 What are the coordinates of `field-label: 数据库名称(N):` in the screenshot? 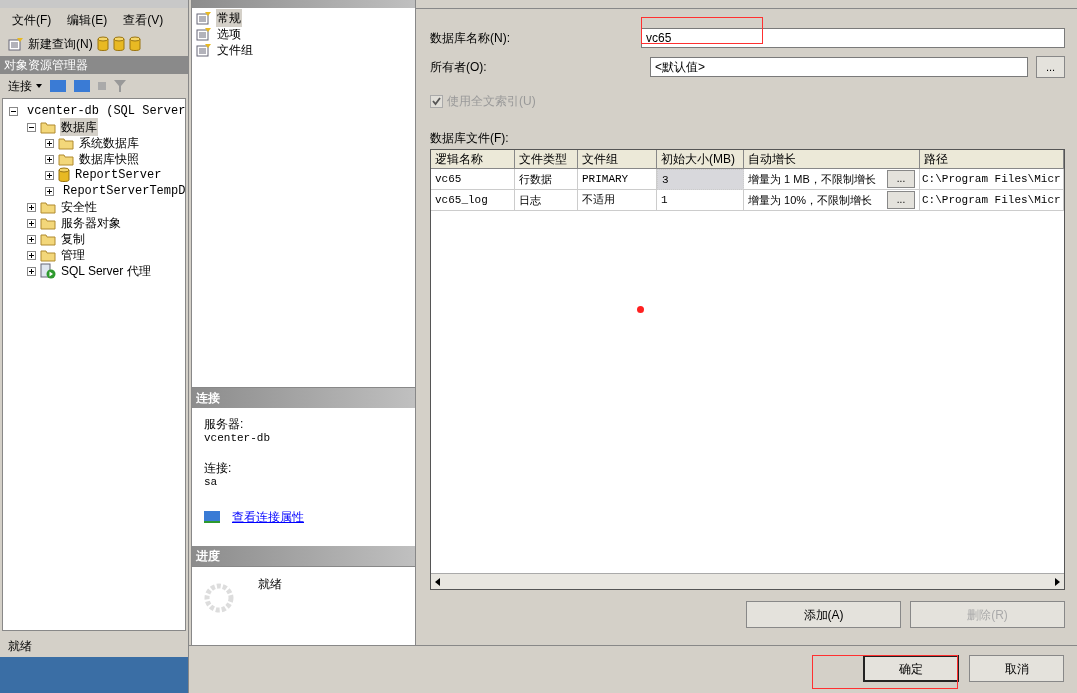 It's located at (470, 38).